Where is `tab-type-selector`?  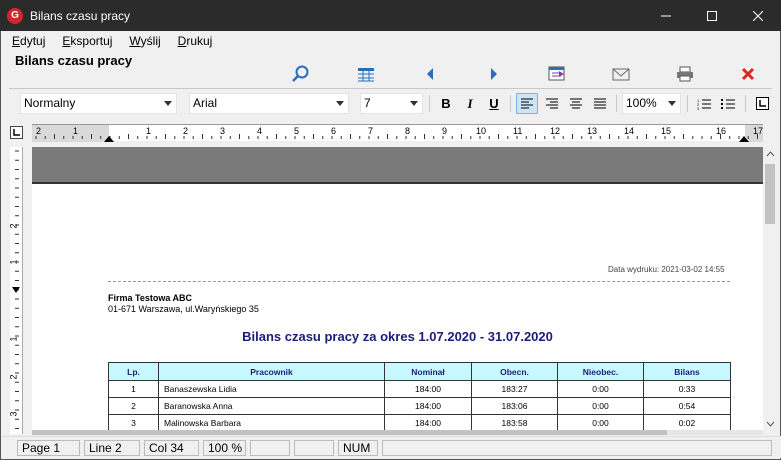
tab-type-selector is located at coordinates (16, 132).